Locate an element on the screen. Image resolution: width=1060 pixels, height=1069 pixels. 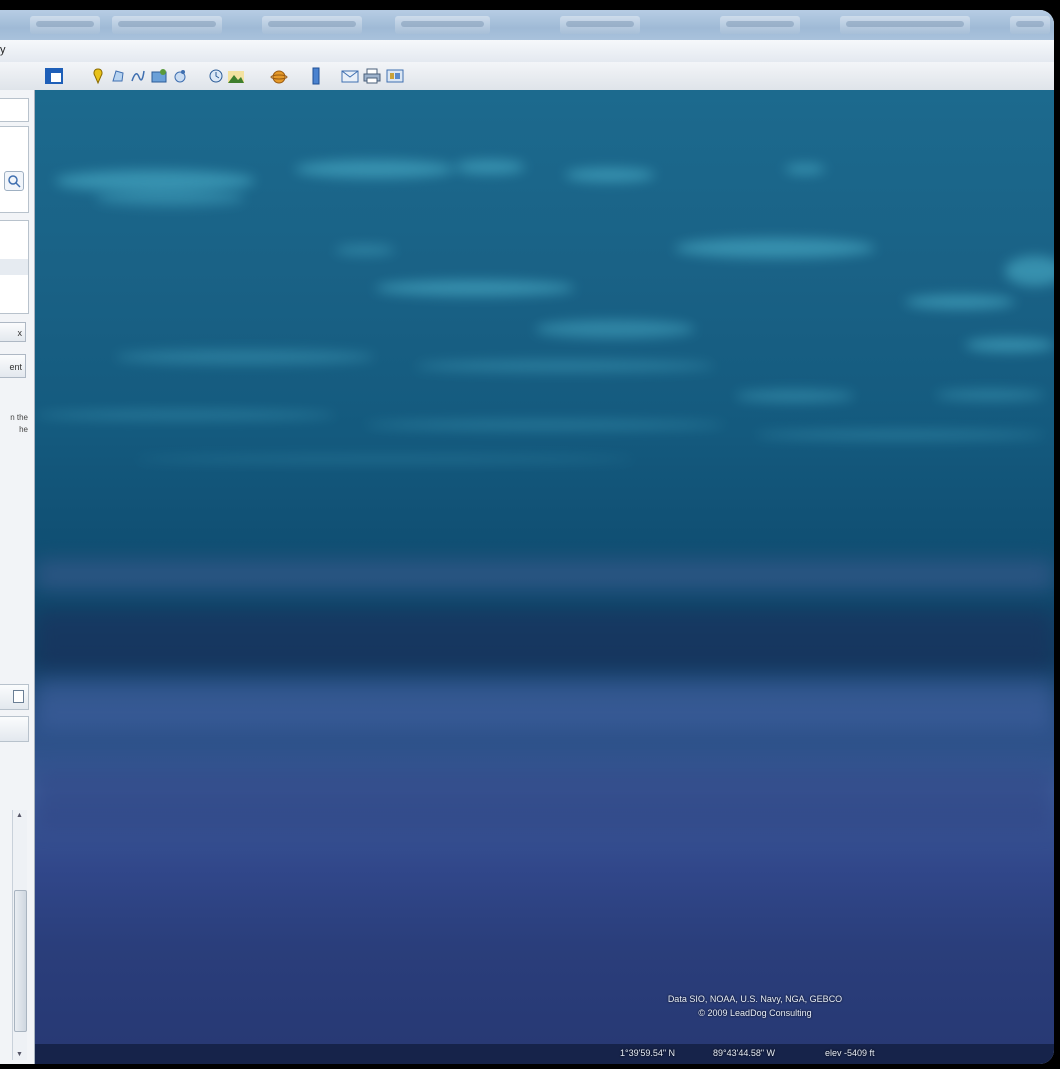
search-icon is located at coordinates (14, 181).